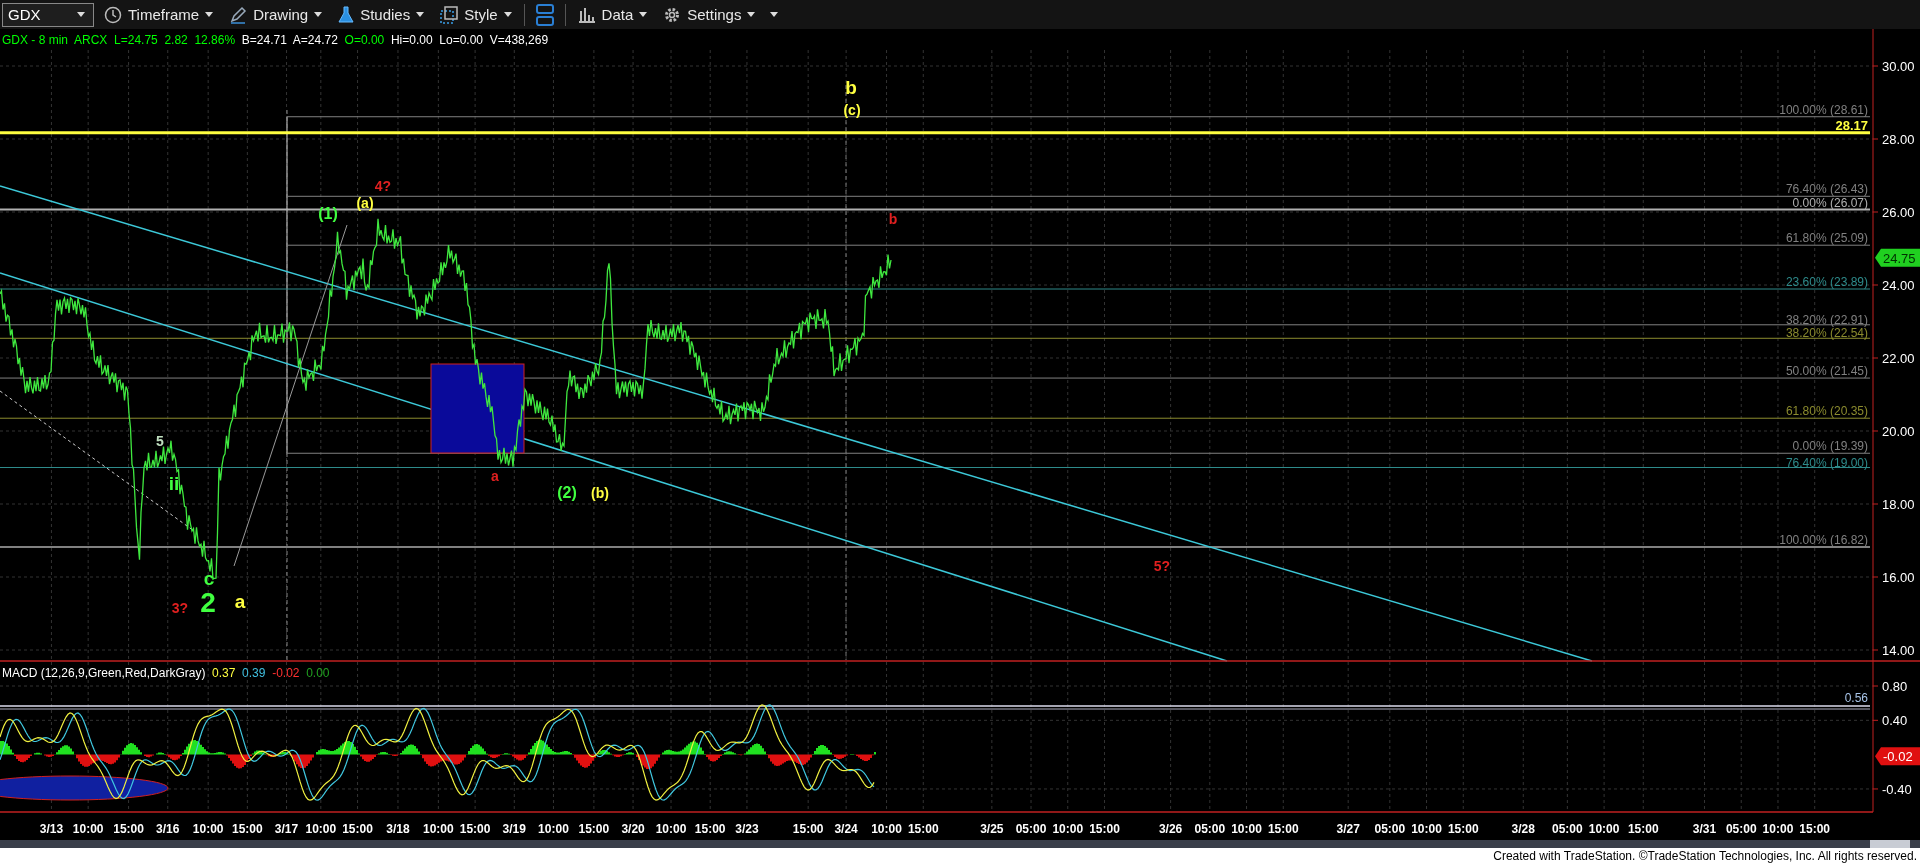 Image resolution: width=1920 pixels, height=863 pixels. I want to click on time-axis-label: 3/13, so click(51, 829).